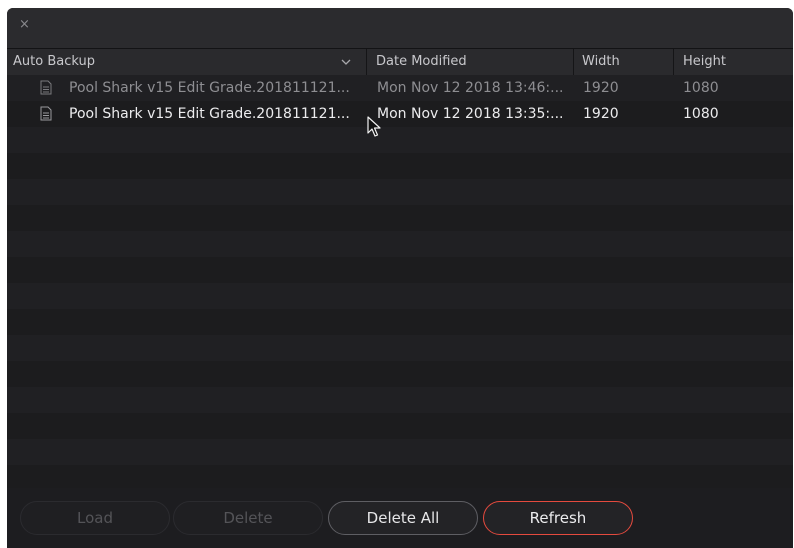 Image resolution: width=794 pixels, height=548 pixels. I want to click on delete-button: Delete, so click(248, 518).